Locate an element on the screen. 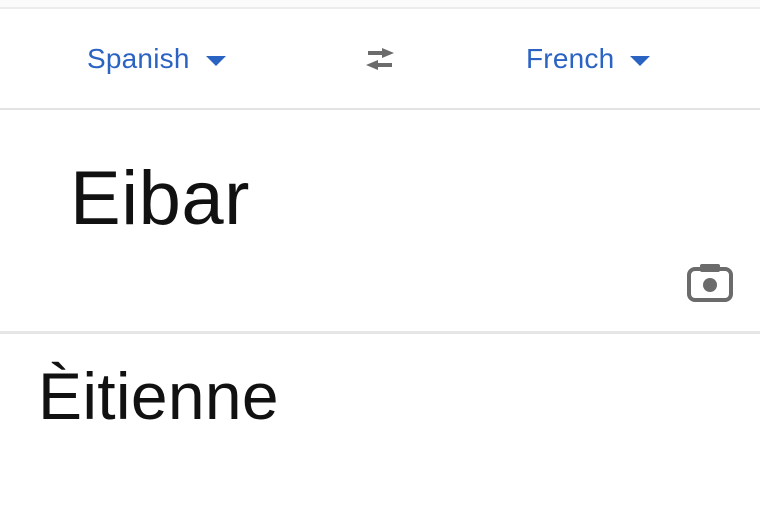 The height and width of the screenshot is (525, 760). swap-arrows-icon is located at coordinates (380, 59).